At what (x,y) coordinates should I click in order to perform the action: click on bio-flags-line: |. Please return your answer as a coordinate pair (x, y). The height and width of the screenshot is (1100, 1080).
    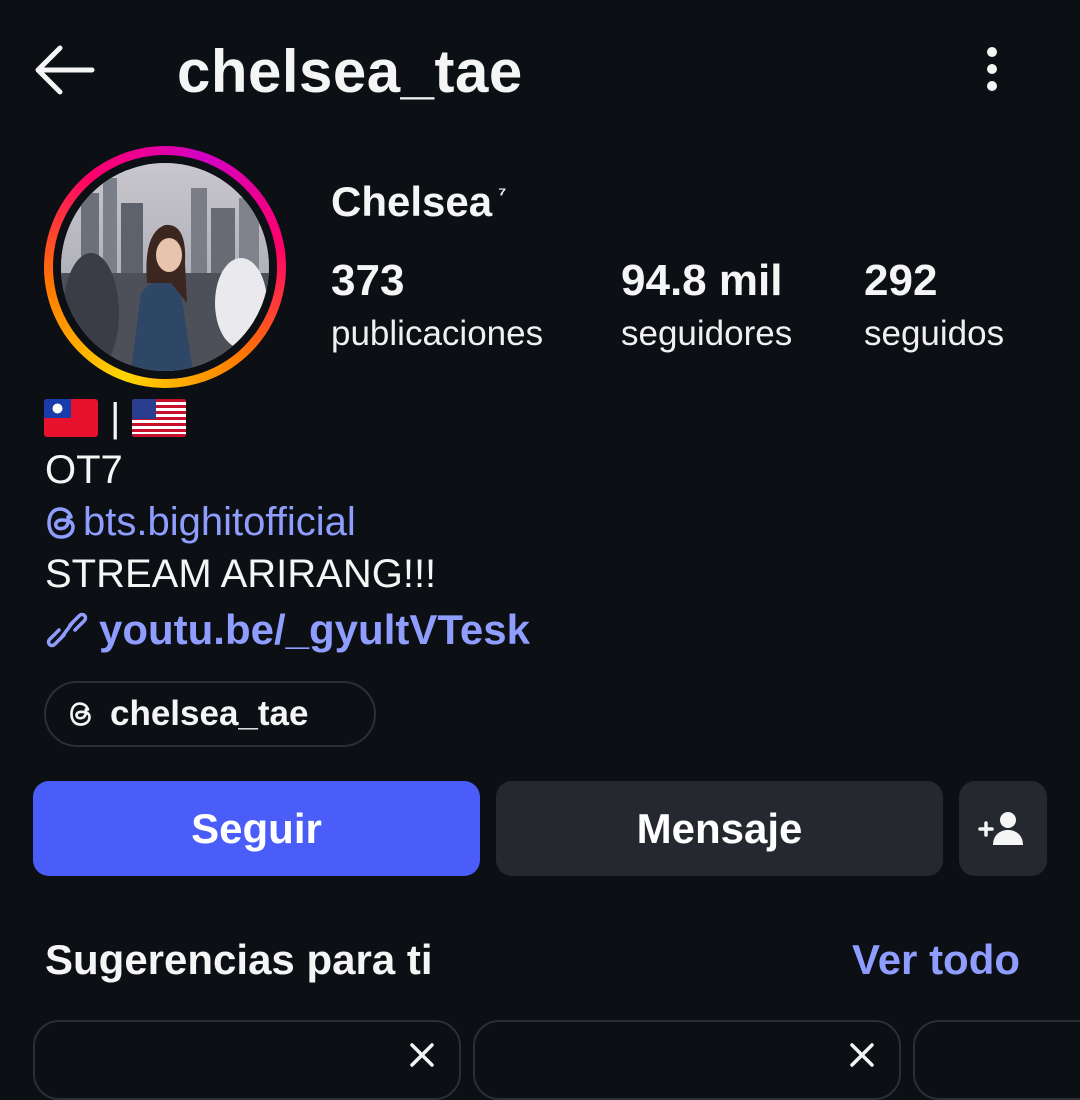
    Looking at the image, I should click on (115, 417).